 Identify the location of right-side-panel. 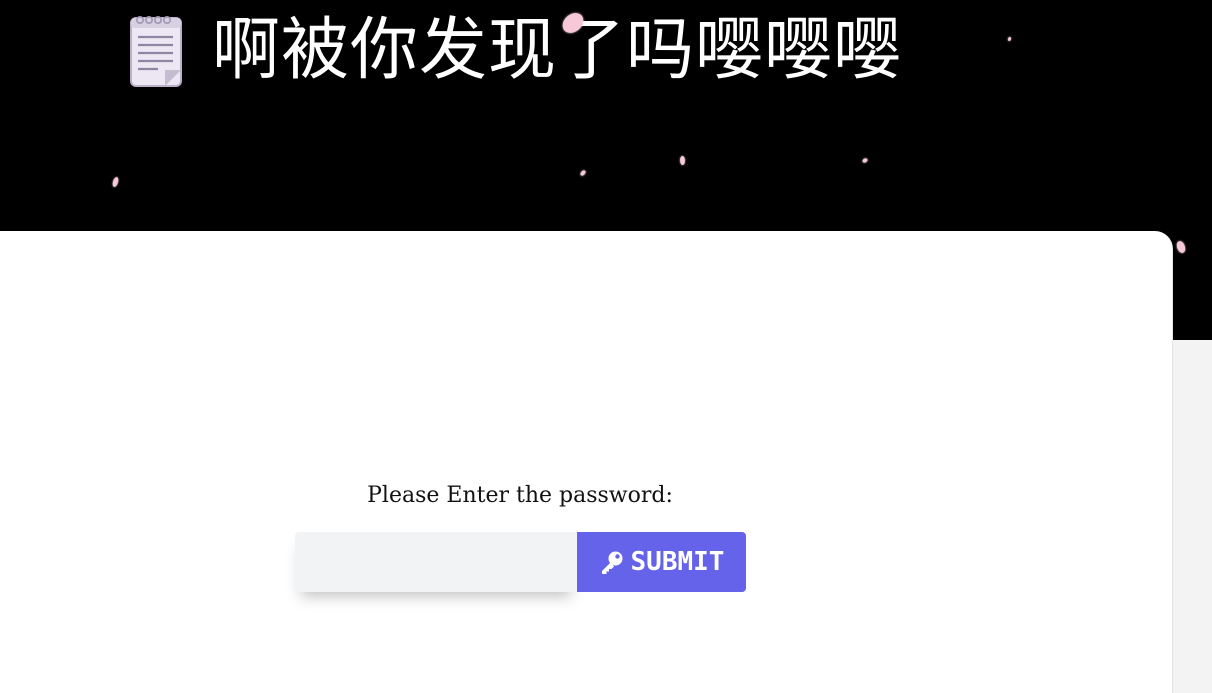
(1192, 516).